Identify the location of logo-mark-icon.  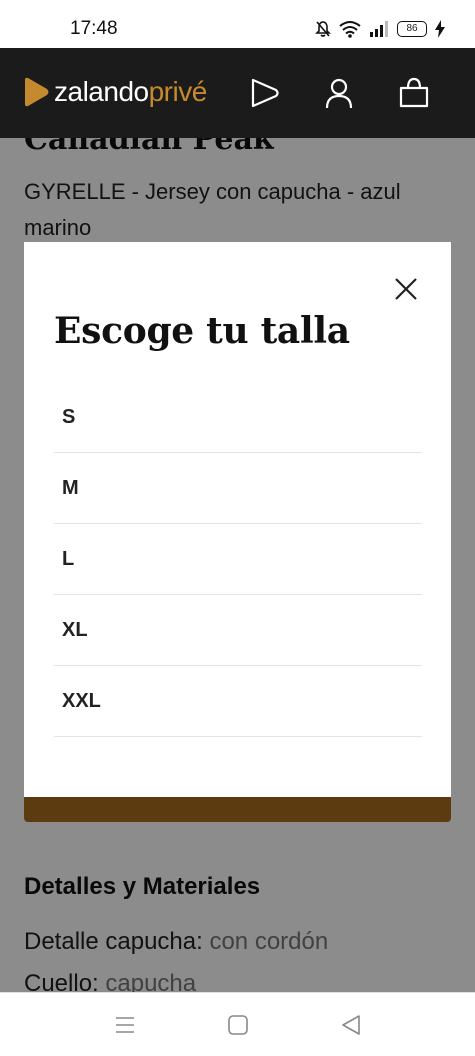
(37, 92).